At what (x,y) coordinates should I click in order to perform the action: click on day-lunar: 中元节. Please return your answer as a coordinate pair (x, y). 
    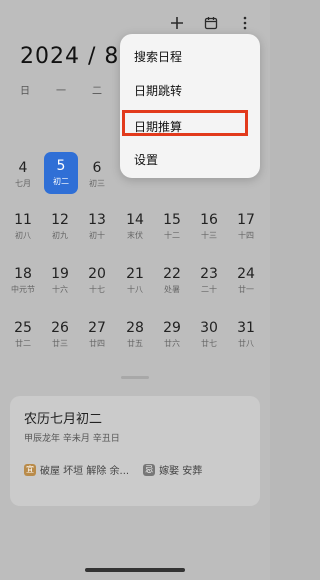
    Looking at the image, I should click on (23, 289).